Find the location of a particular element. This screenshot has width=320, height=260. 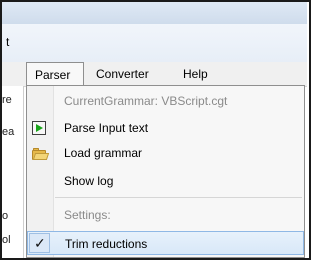

play-icon is located at coordinates (39, 128).